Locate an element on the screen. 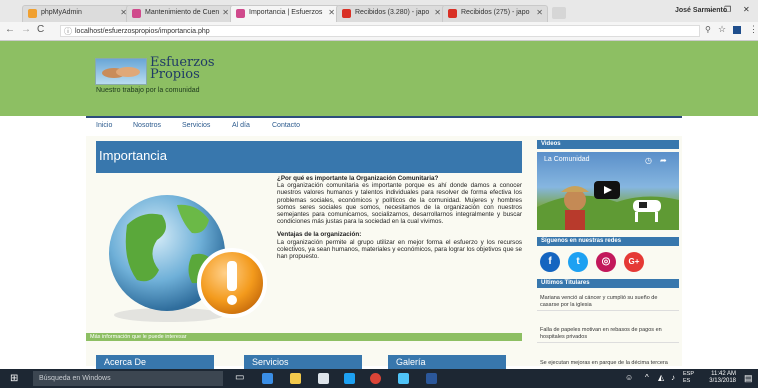  tab-mantenimiento: Mantenimiento de Cuen ✕ is located at coordinates (180, 13).